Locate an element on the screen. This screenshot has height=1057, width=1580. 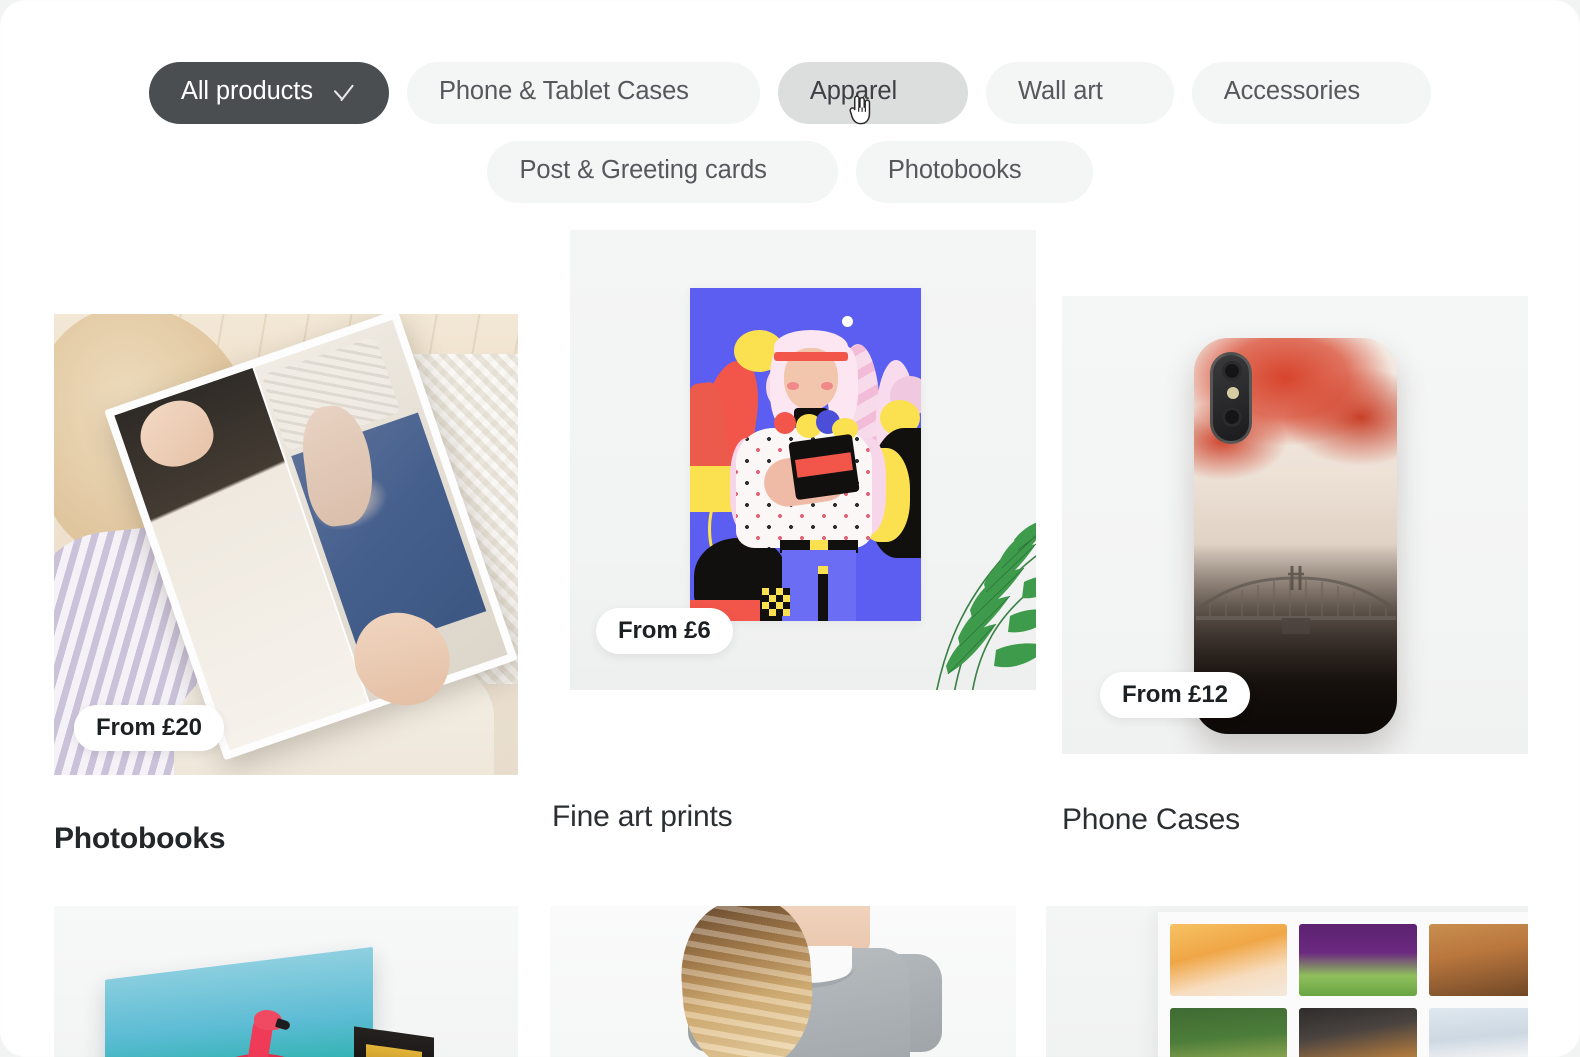
product-image-canvas-print is located at coordinates (239, 1001).